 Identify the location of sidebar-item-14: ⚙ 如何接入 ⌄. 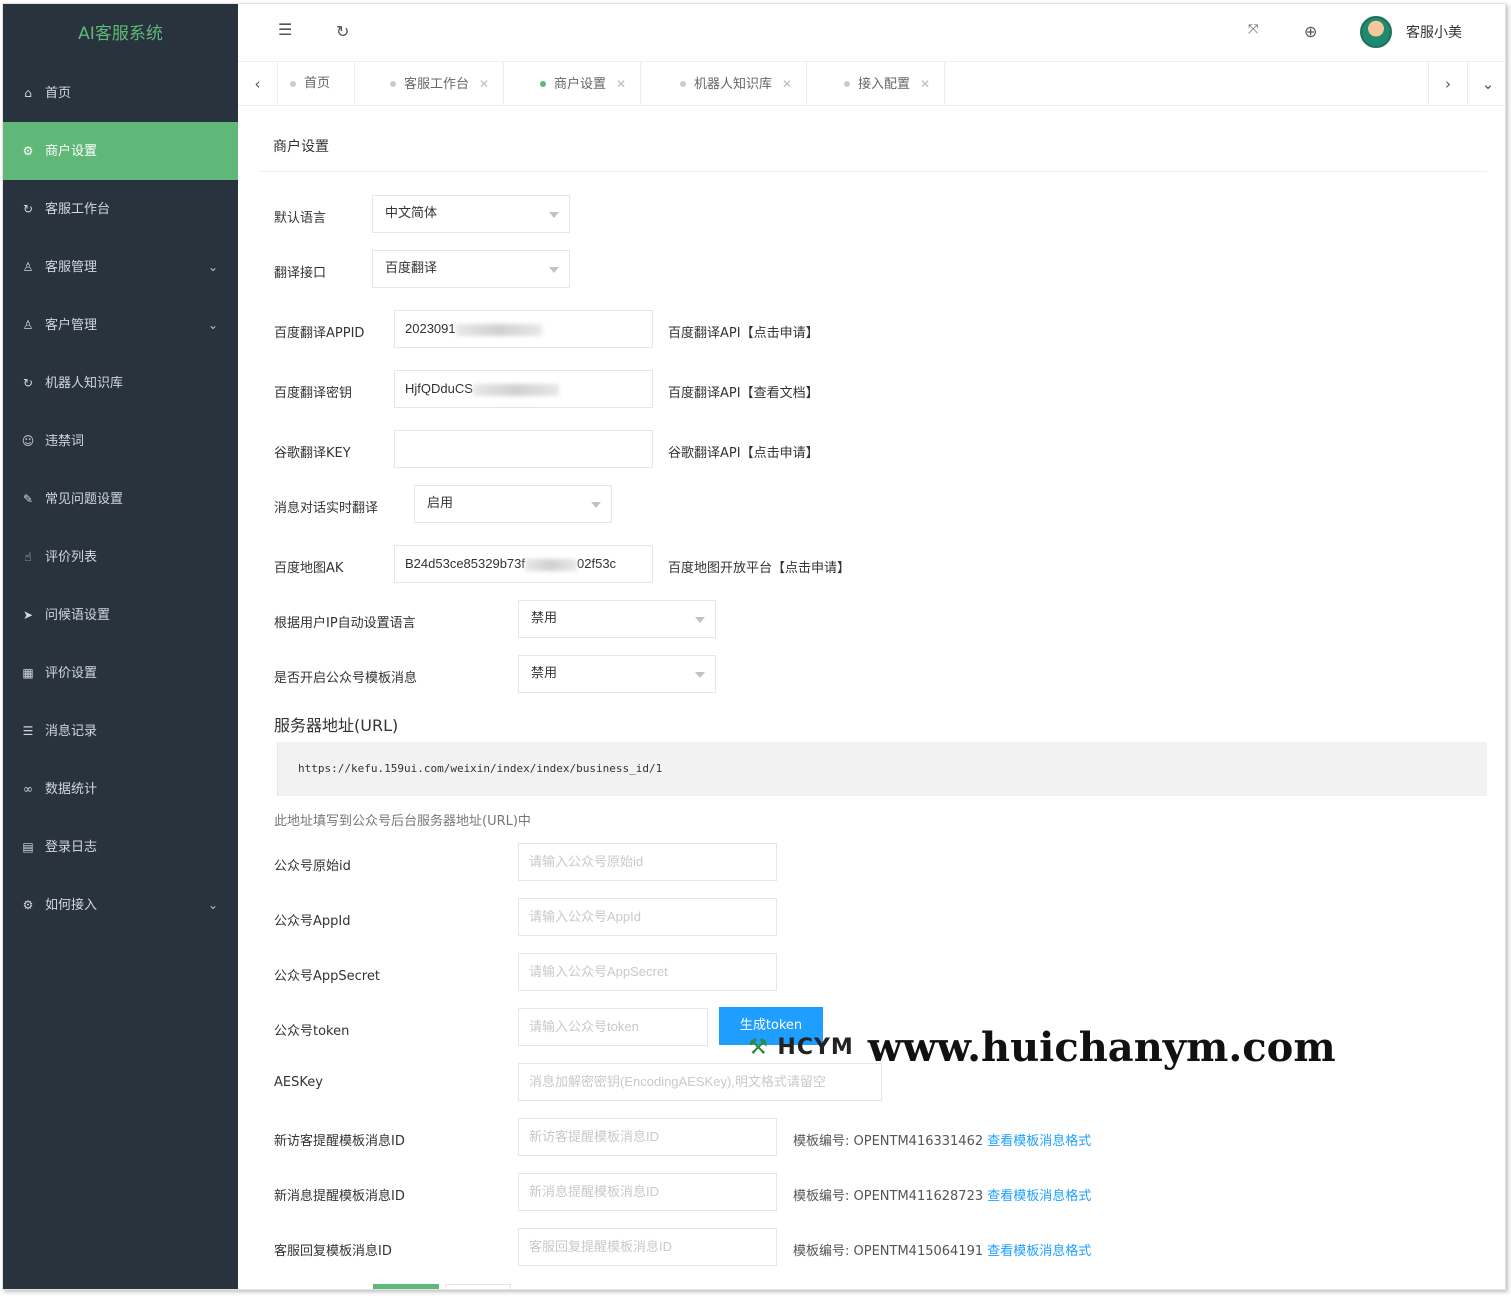
(120, 905).